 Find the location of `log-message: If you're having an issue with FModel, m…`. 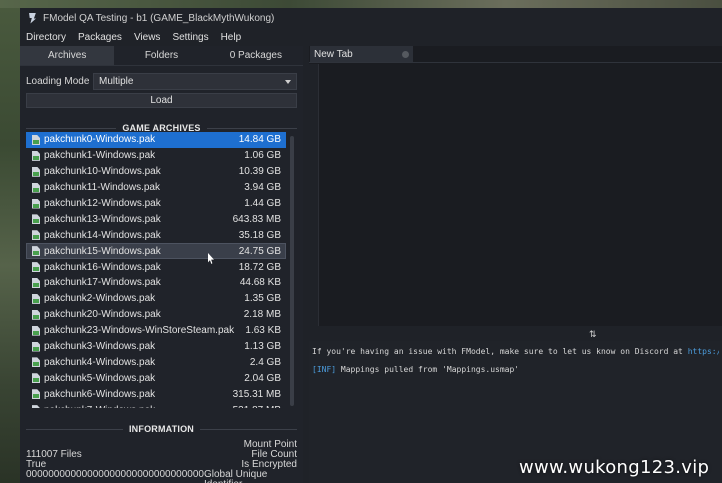

log-message: If you're having an issue with FModel, m… is located at coordinates (500, 351).